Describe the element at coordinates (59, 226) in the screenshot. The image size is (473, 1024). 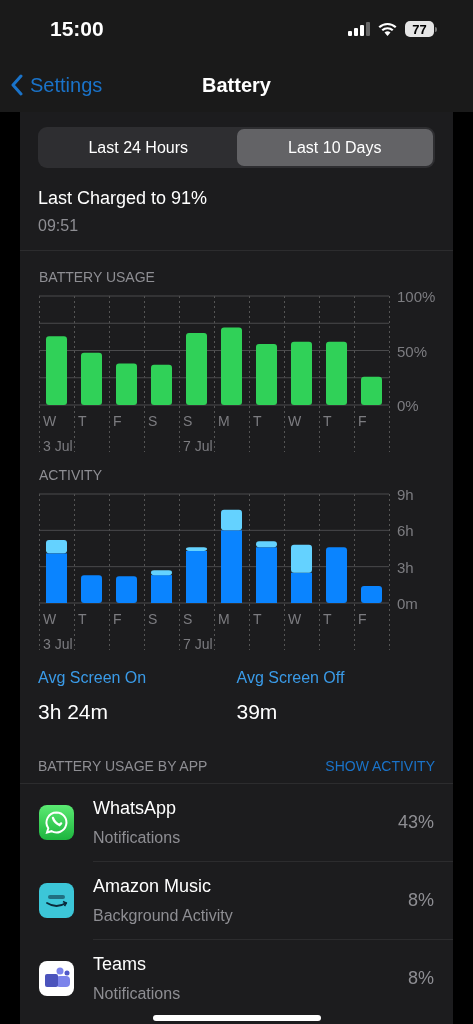
I see `last-charged-time: 09:51` at that location.